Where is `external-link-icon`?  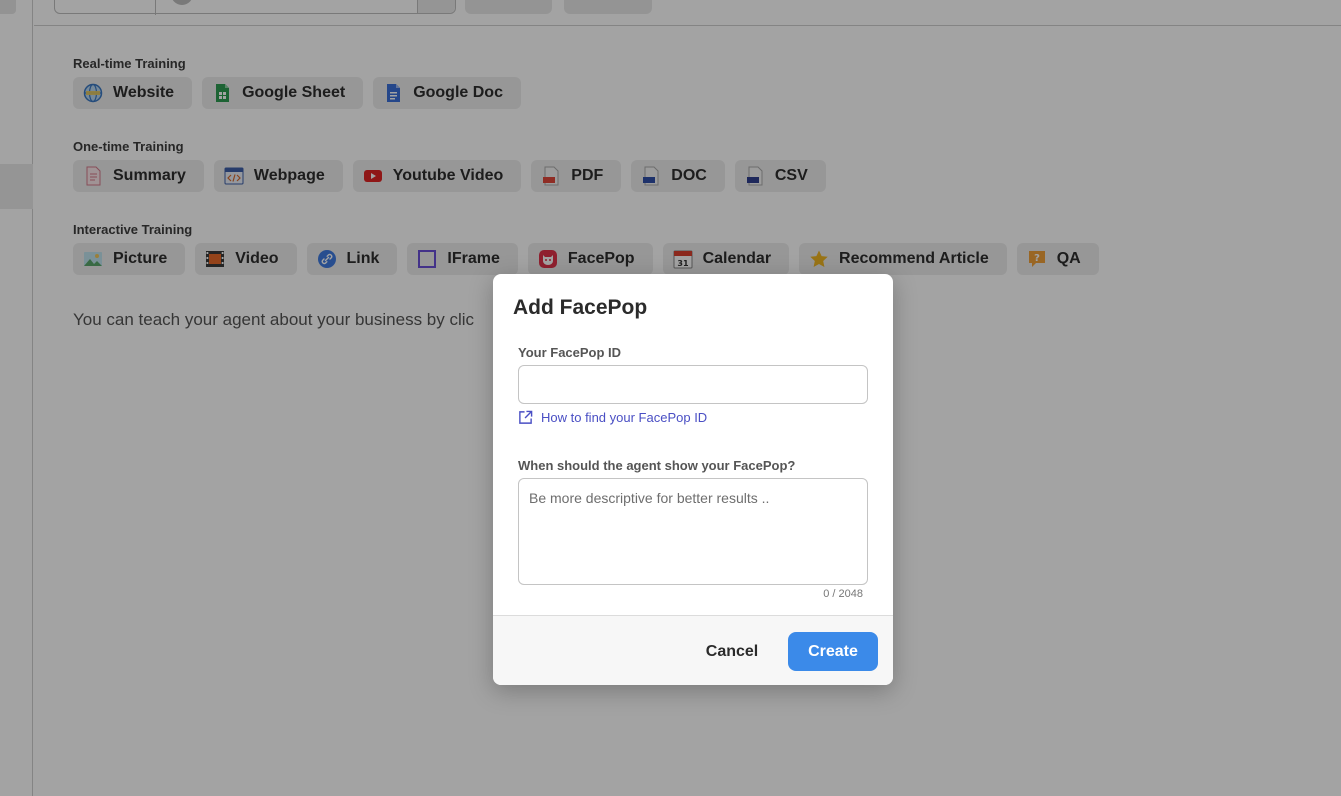 external-link-icon is located at coordinates (526, 417).